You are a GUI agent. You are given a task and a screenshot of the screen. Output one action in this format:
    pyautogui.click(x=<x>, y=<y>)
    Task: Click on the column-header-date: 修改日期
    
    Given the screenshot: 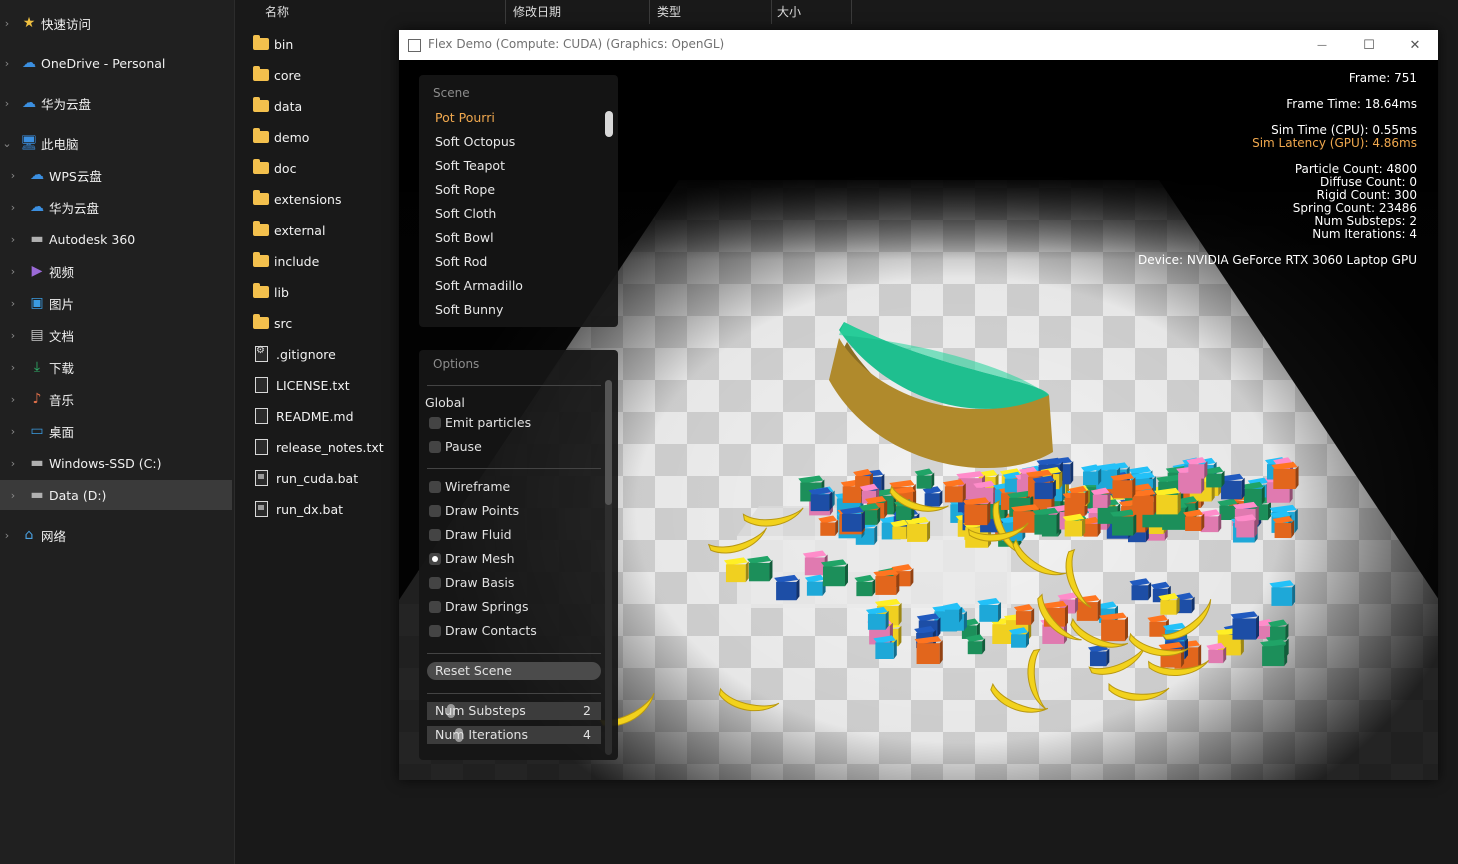 What is the action you would take?
    pyautogui.click(x=581, y=12)
    